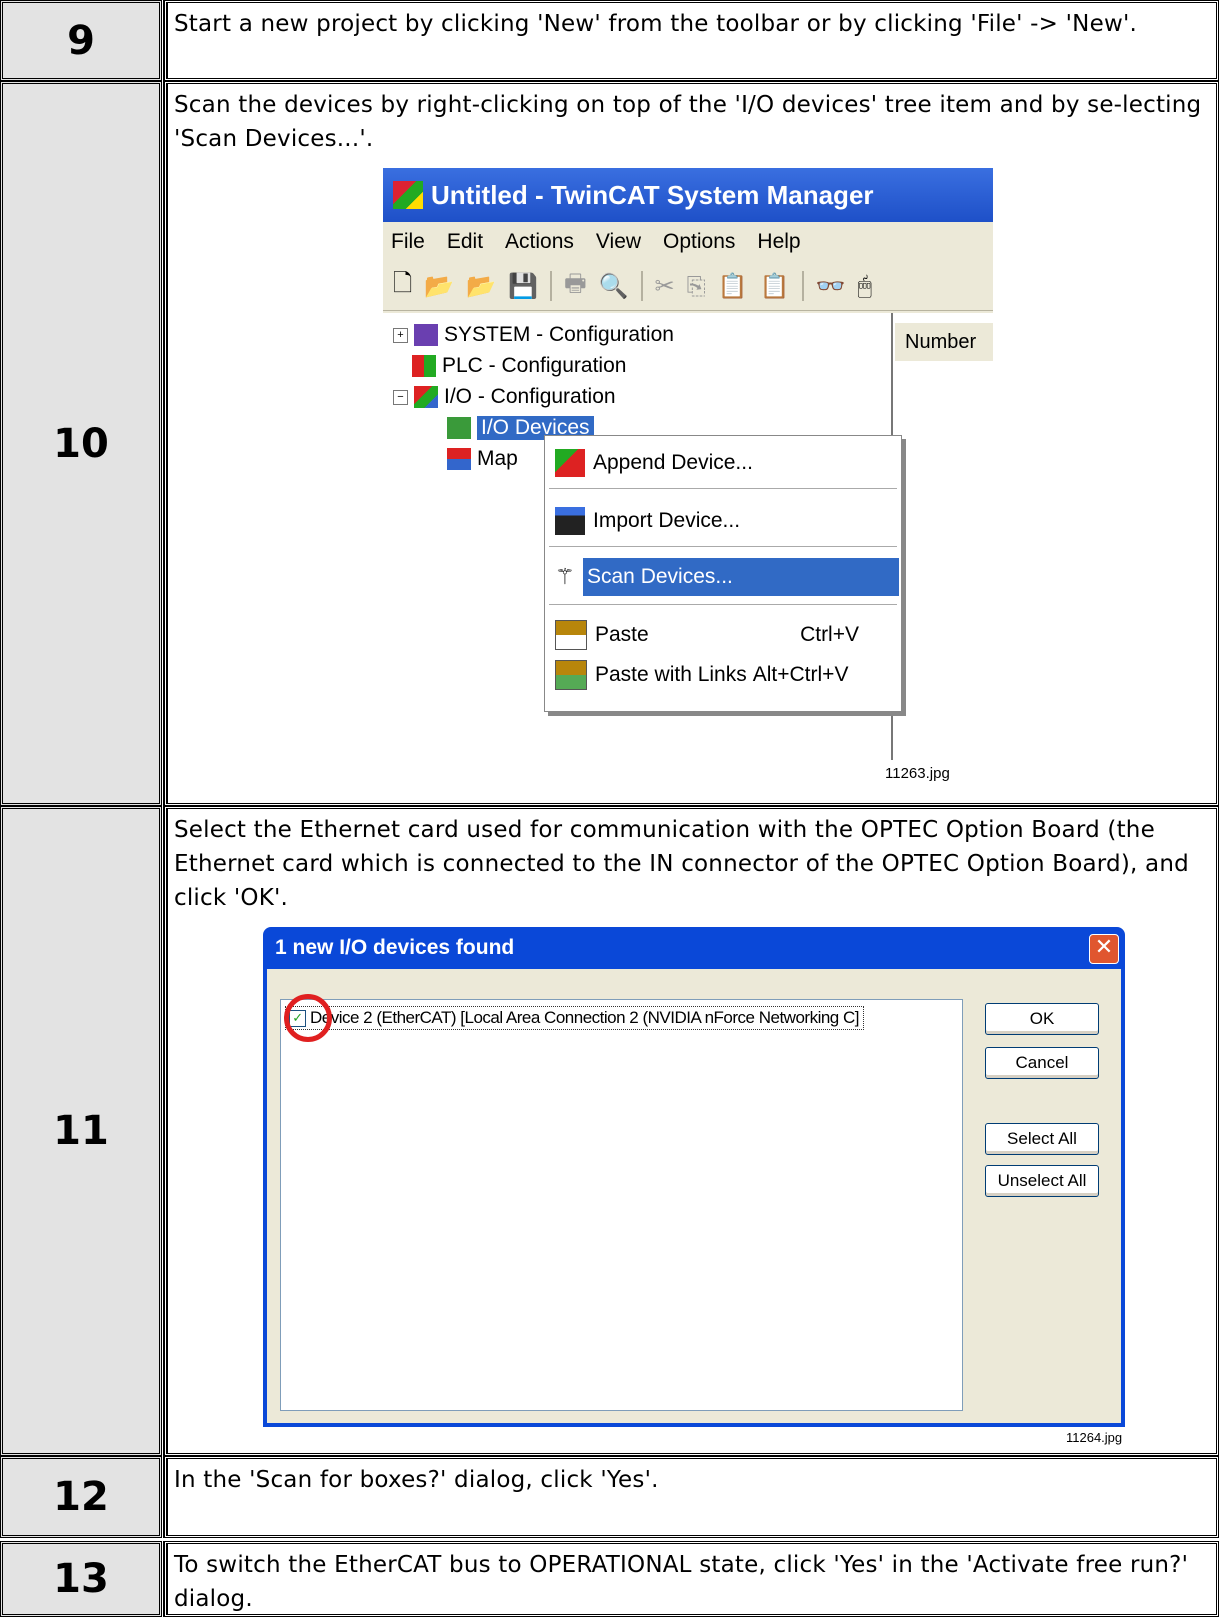  I want to click on mappings-icon, so click(459, 459).